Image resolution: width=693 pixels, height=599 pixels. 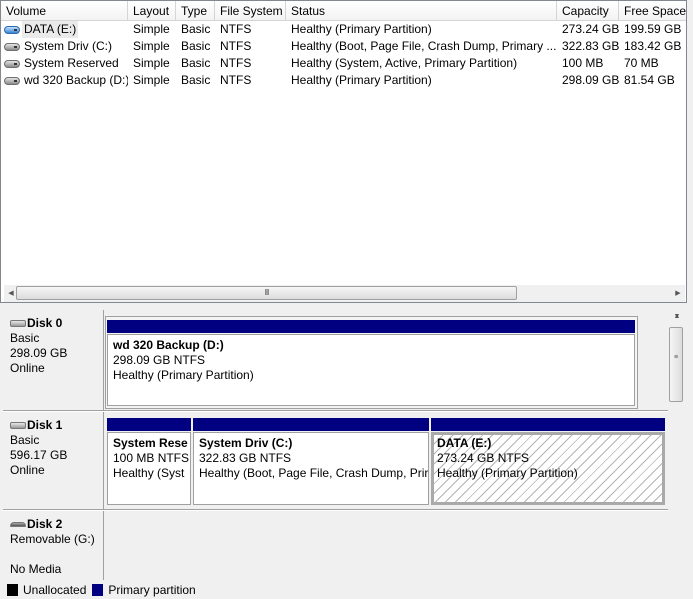 What do you see at coordinates (71, 63) in the screenshot?
I see `volume-name: System Reserved` at bounding box center [71, 63].